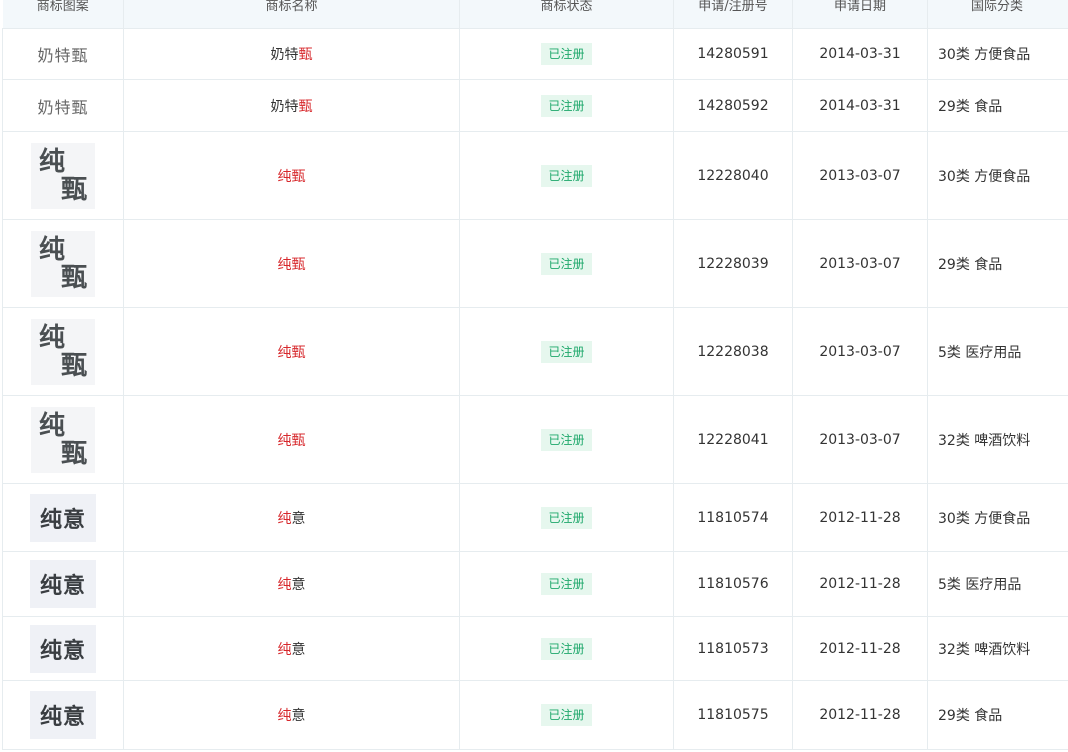 This screenshot has width=1068, height=752. I want to click on cell-reg-no: 14280591, so click(733, 54).